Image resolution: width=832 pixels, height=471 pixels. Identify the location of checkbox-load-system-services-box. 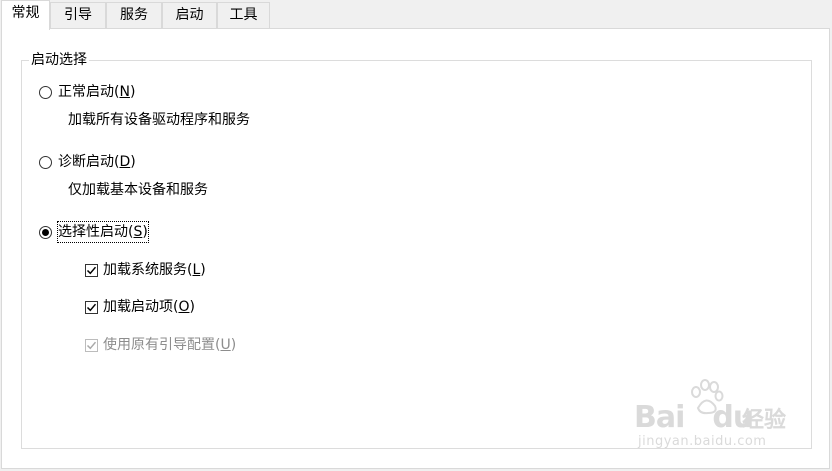
(91, 270).